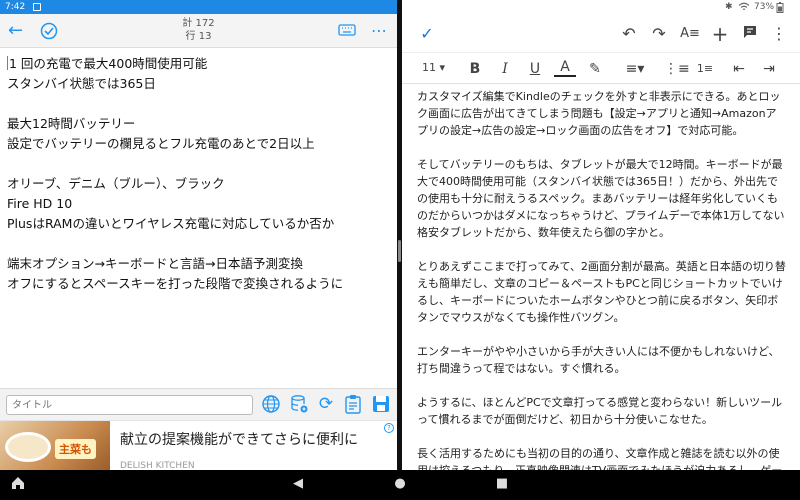 This screenshot has height=500, width=800. I want to click on ad-info-icon: ?, so click(389, 428).